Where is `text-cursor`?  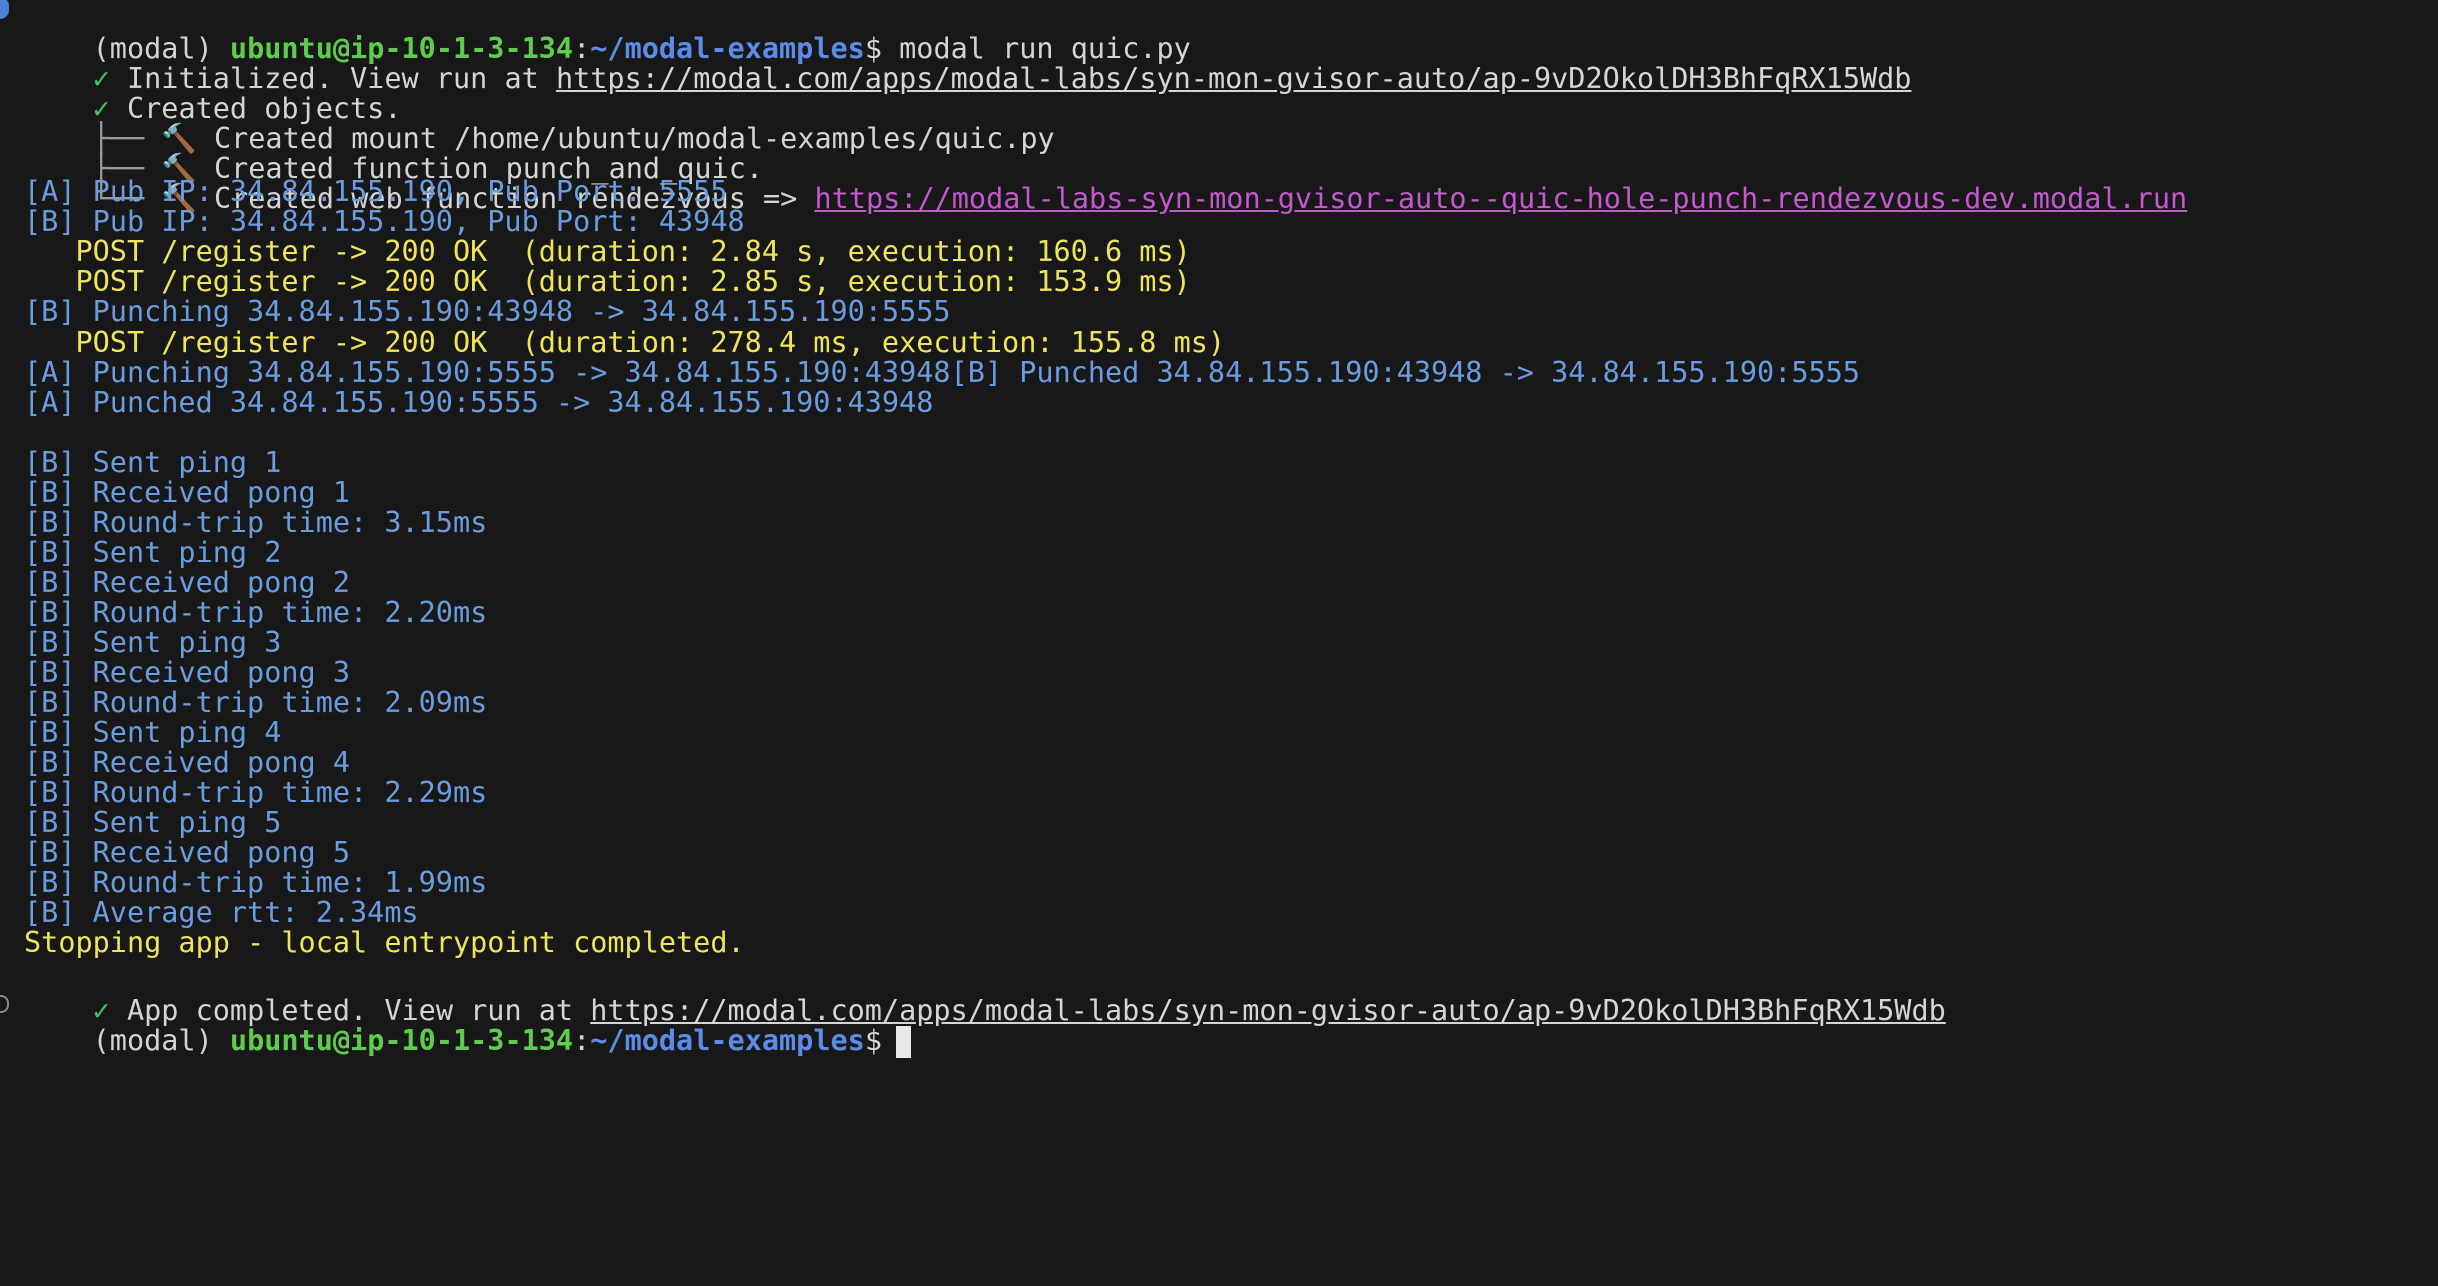 text-cursor is located at coordinates (903, 1041).